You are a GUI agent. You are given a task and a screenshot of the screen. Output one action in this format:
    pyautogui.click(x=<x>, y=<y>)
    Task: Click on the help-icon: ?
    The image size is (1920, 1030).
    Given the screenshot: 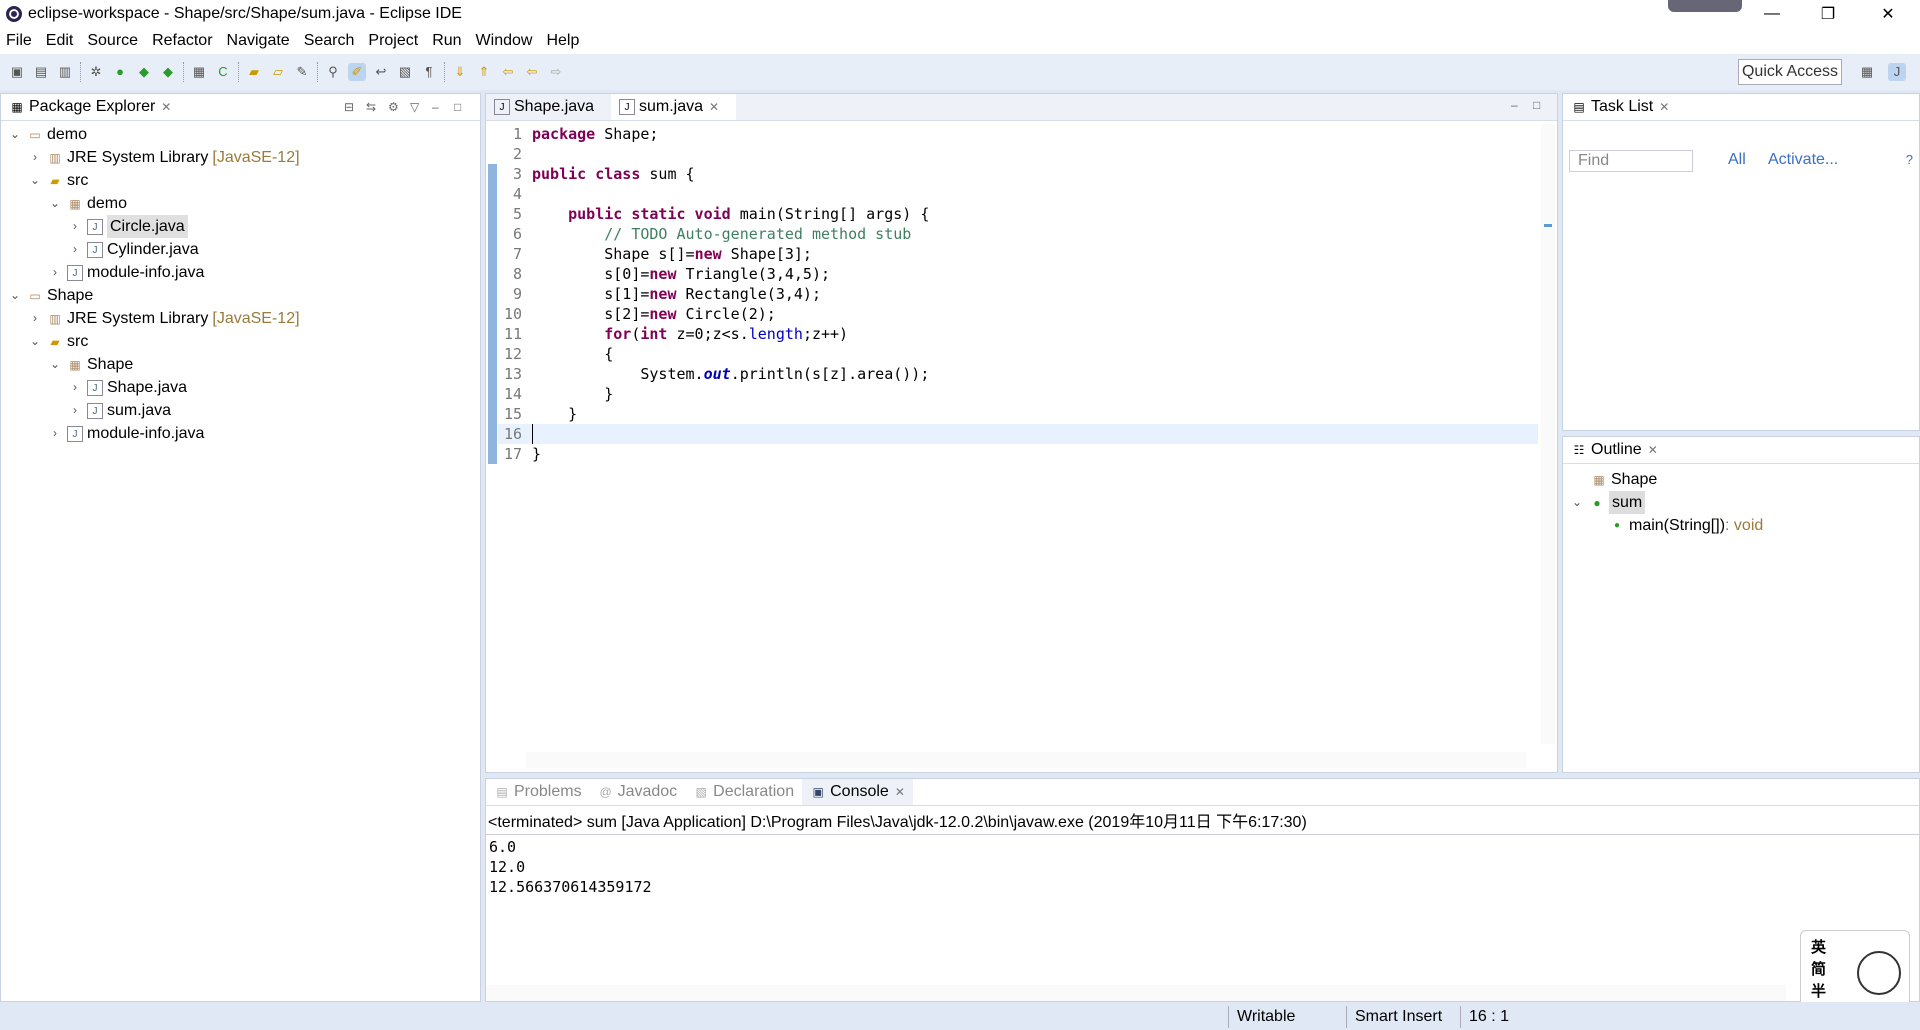 What is the action you would take?
    pyautogui.click(x=1909, y=159)
    